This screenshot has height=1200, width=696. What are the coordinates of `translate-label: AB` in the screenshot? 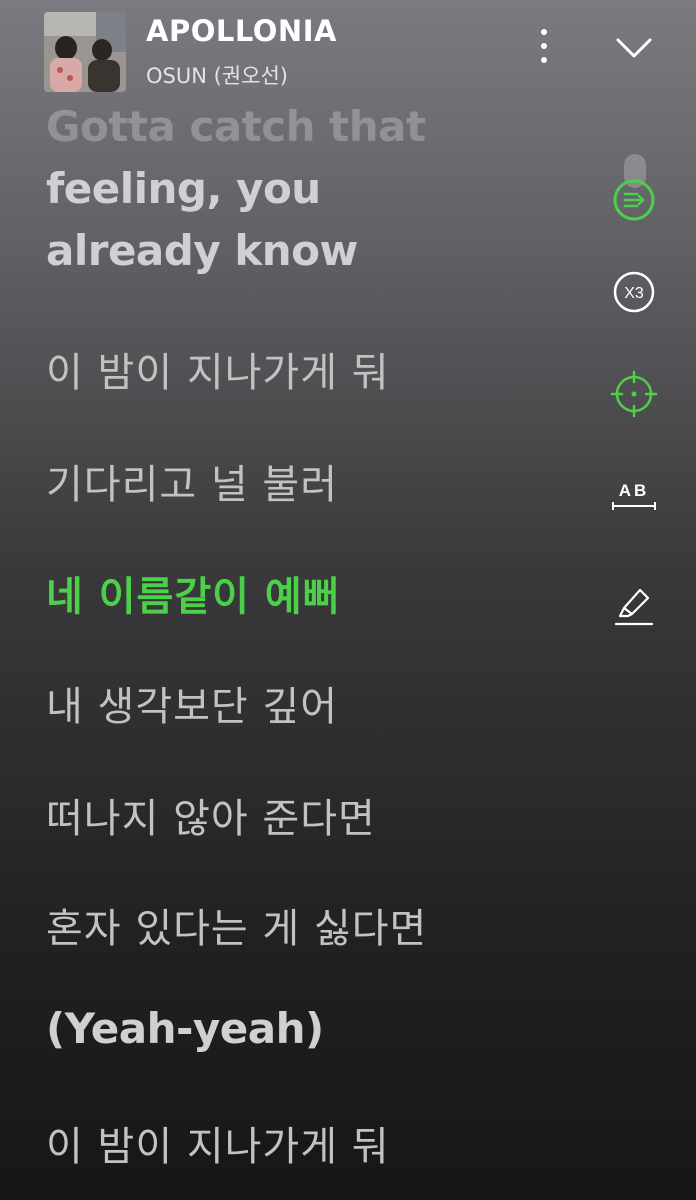 It's located at (634, 490).